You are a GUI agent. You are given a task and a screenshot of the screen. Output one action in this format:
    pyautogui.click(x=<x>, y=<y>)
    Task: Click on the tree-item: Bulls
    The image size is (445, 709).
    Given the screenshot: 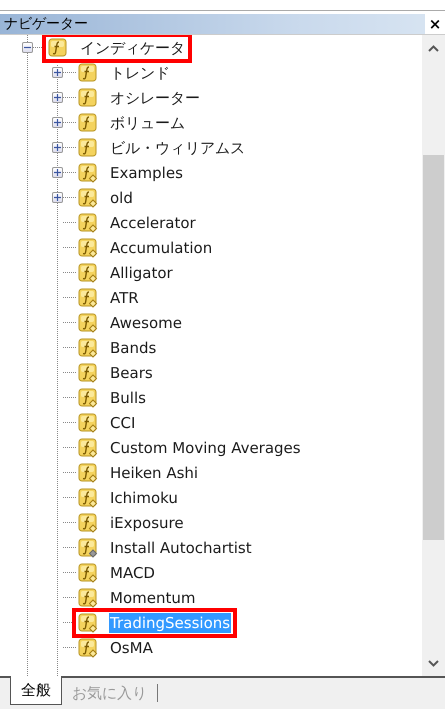 What is the action you would take?
    pyautogui.click(x=128, y=398)
    